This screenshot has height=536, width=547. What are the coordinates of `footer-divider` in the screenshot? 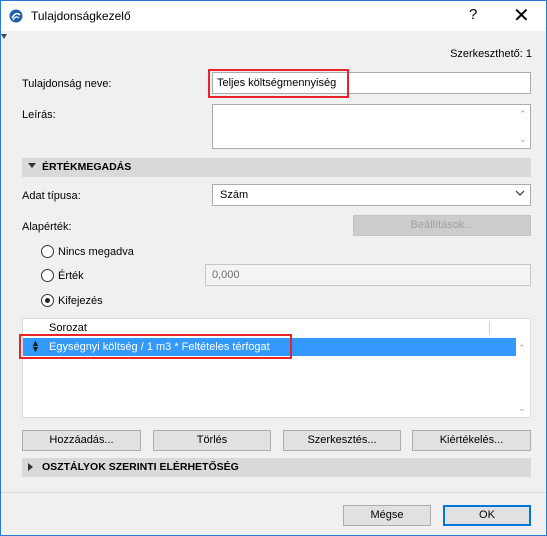 It's located at (273, 492).